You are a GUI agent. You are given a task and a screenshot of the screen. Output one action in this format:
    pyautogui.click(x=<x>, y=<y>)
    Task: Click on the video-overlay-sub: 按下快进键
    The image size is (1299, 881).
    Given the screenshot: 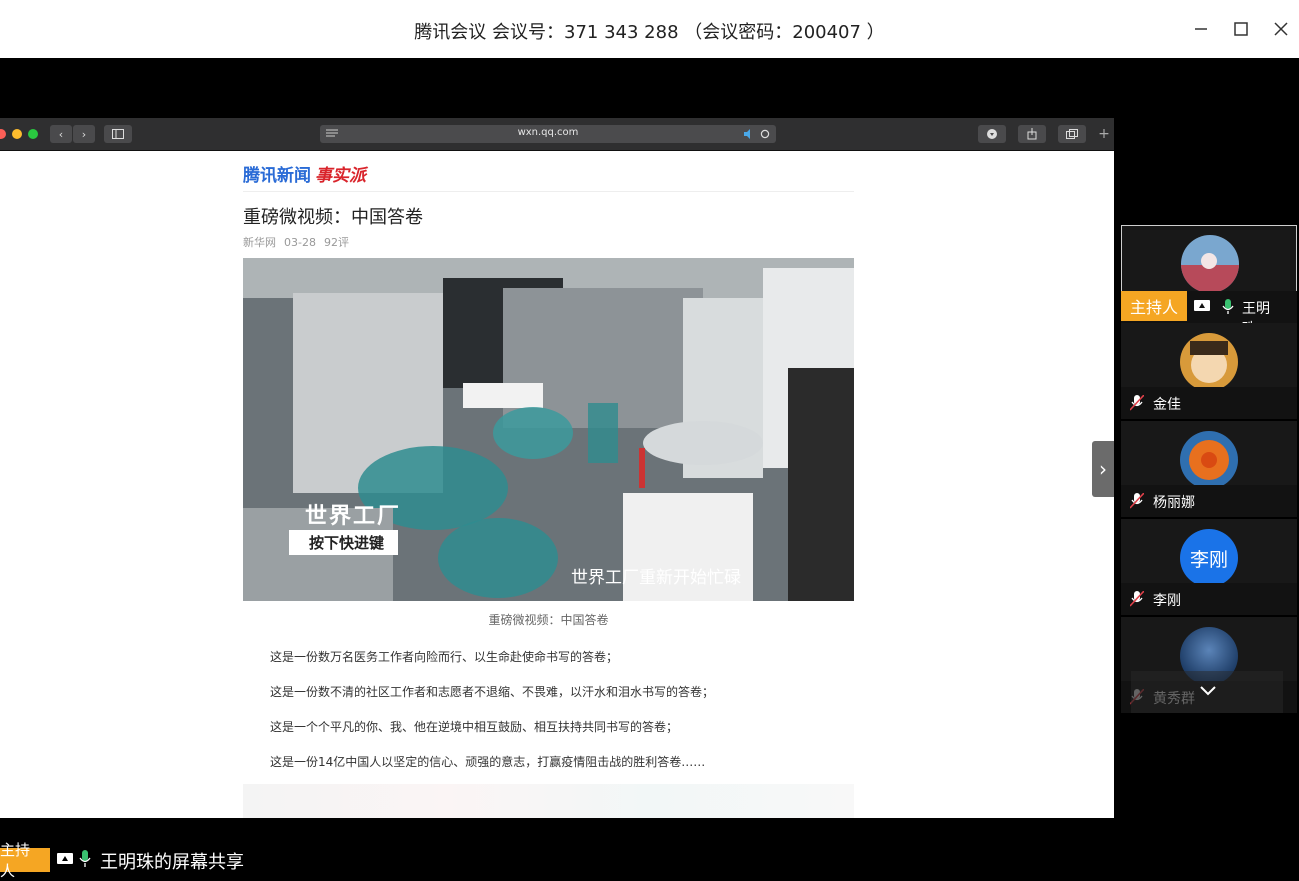 What is the action you would take?
    pyautogui.click(x=344, y=542)
    